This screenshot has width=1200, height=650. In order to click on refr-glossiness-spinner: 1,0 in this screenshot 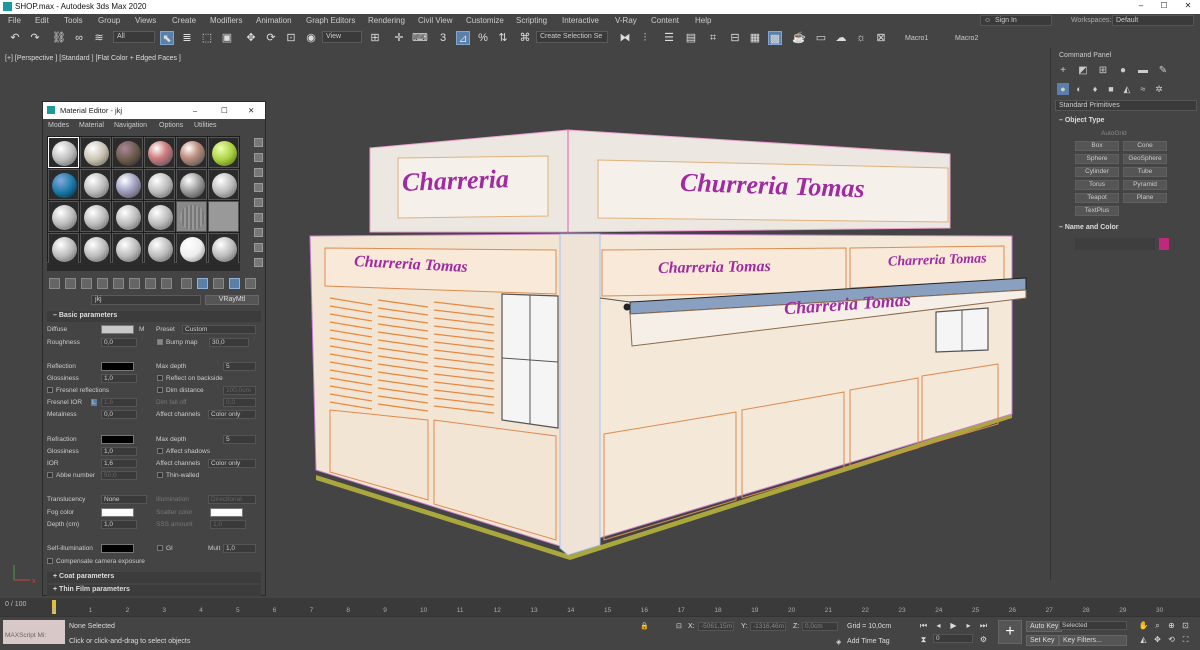, I will do `click(119, 451)`.